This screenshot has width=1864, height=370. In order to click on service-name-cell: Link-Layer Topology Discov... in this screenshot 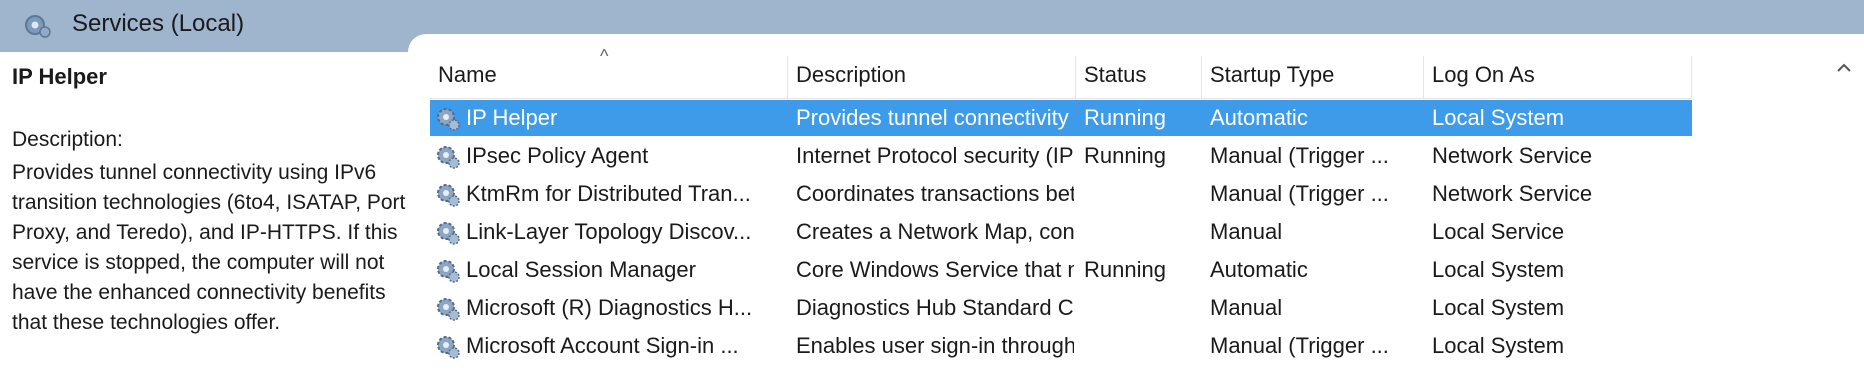, I will do `click(609, 231)`.